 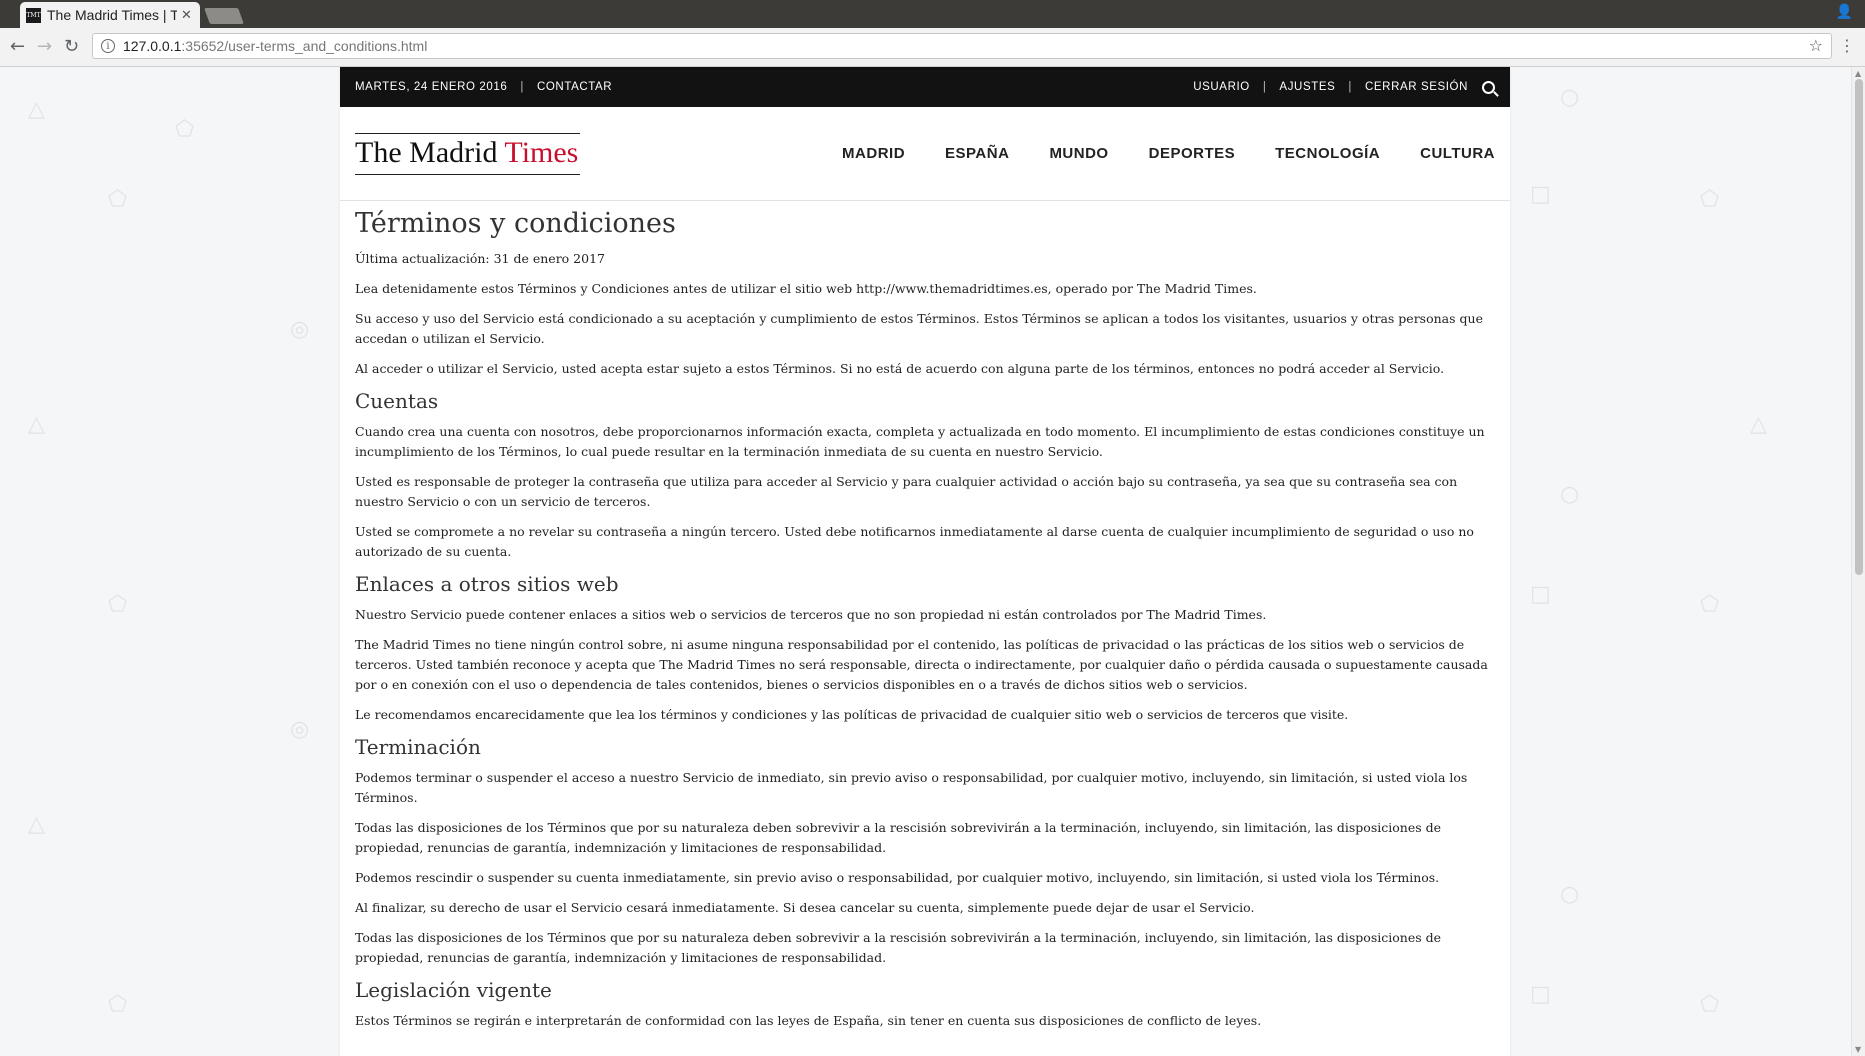 I want to click on last-updated: Última actualización: 31 de enero 2017, so click(x=480, y=258).